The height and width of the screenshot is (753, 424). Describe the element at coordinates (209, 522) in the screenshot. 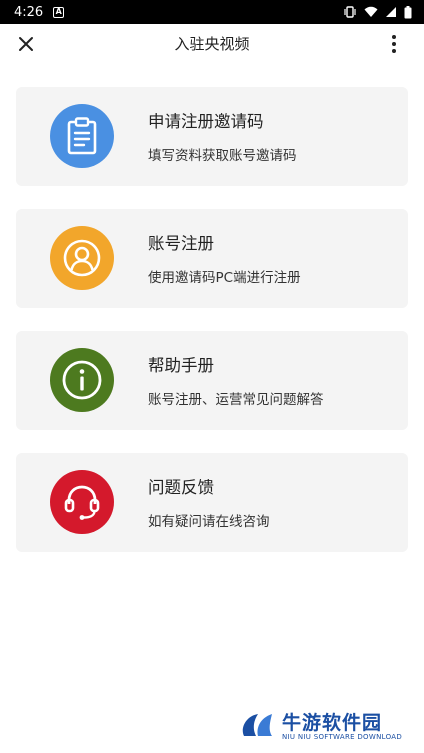

I see `card-subtitle: 如有疑问请在线咨询` at that location.